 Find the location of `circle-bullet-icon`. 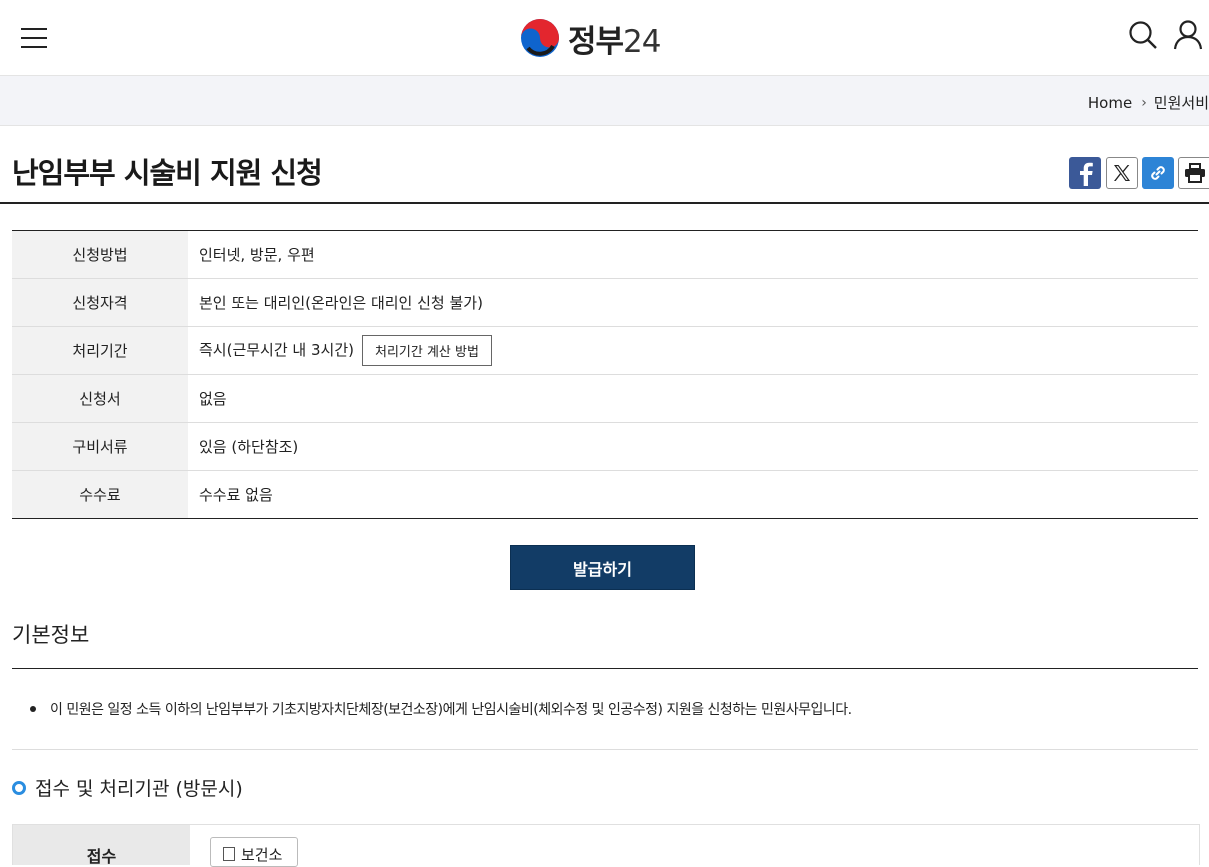

circle-bullet-icon is located at coordinates (19, 787).